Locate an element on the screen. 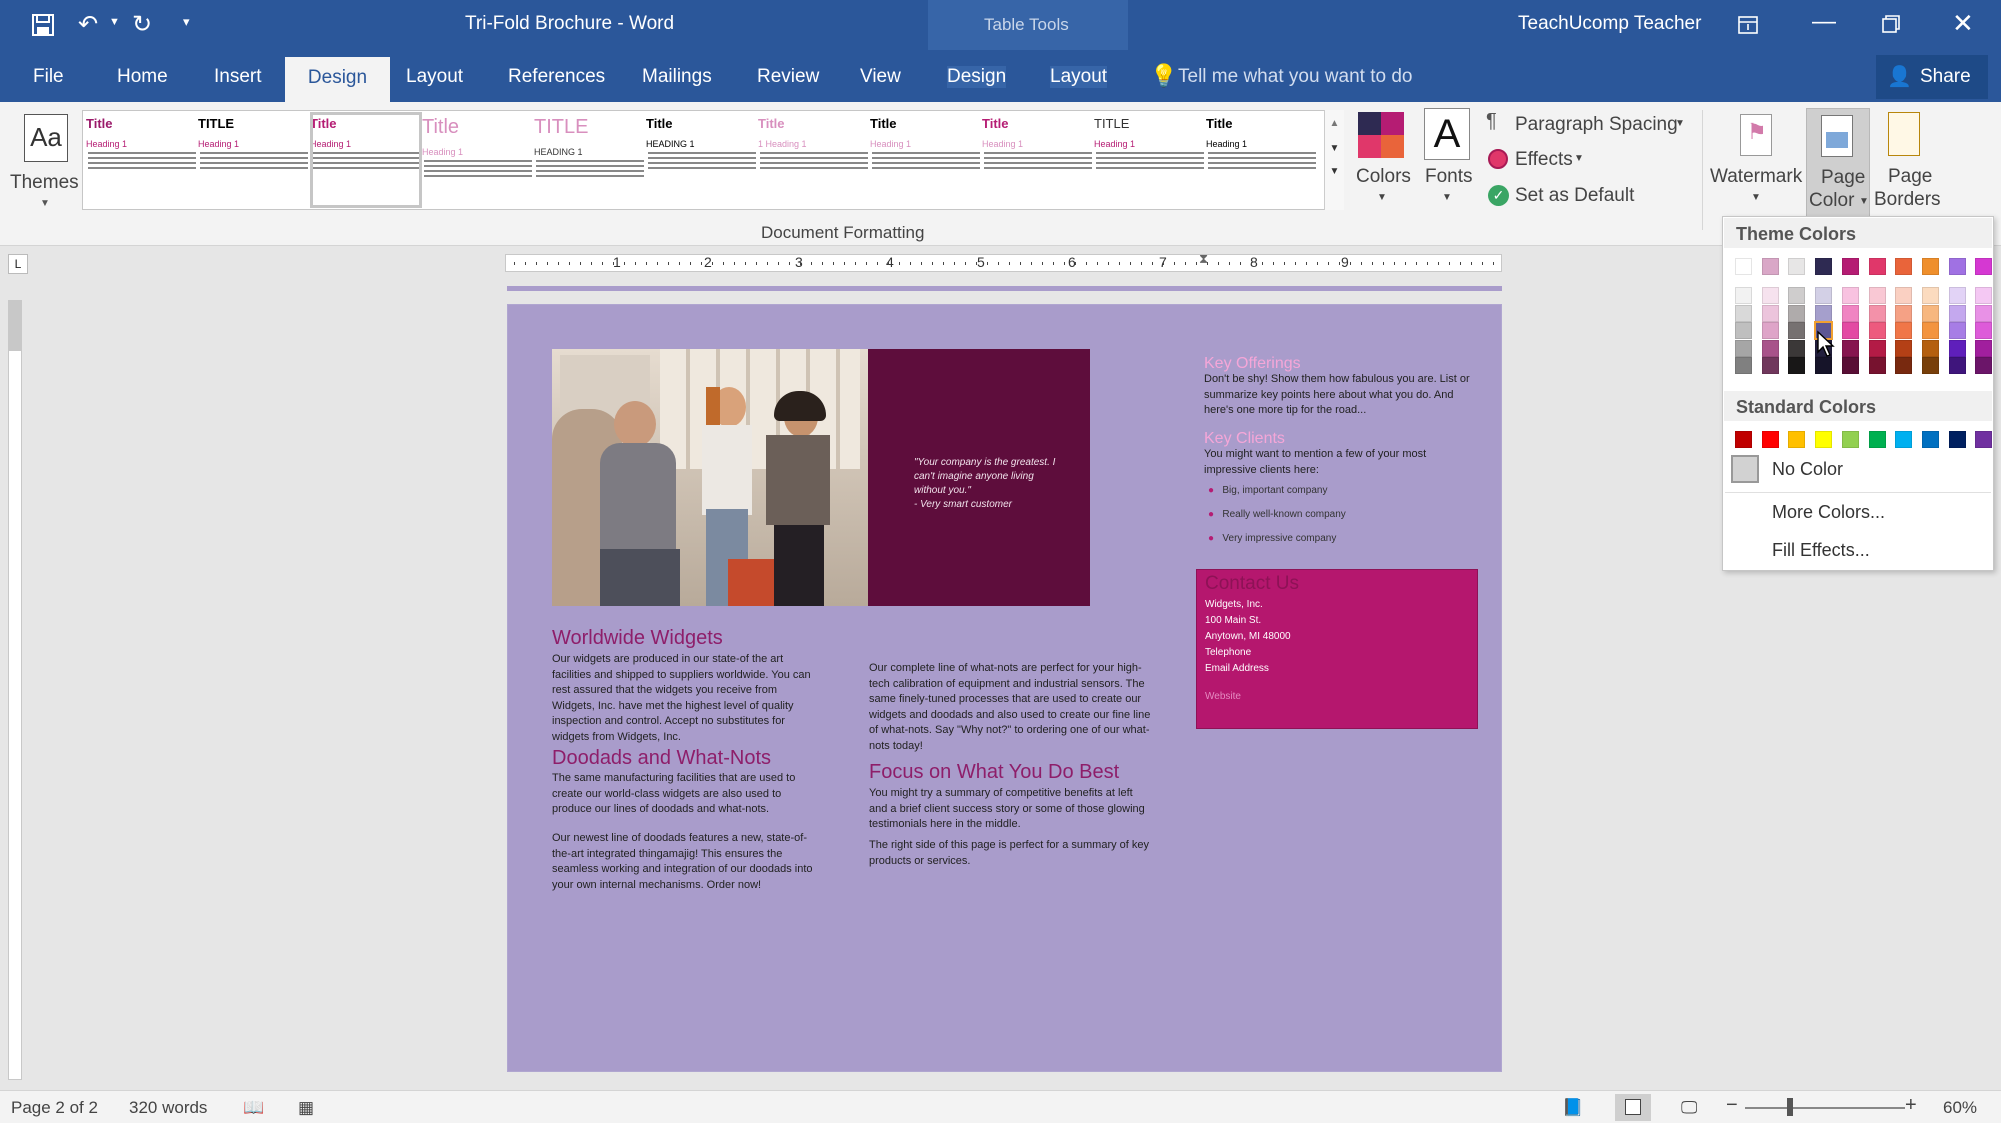 This screenshot has width=2001, height=1123. minimize-icon: — is located at coordinates (1824, 22).